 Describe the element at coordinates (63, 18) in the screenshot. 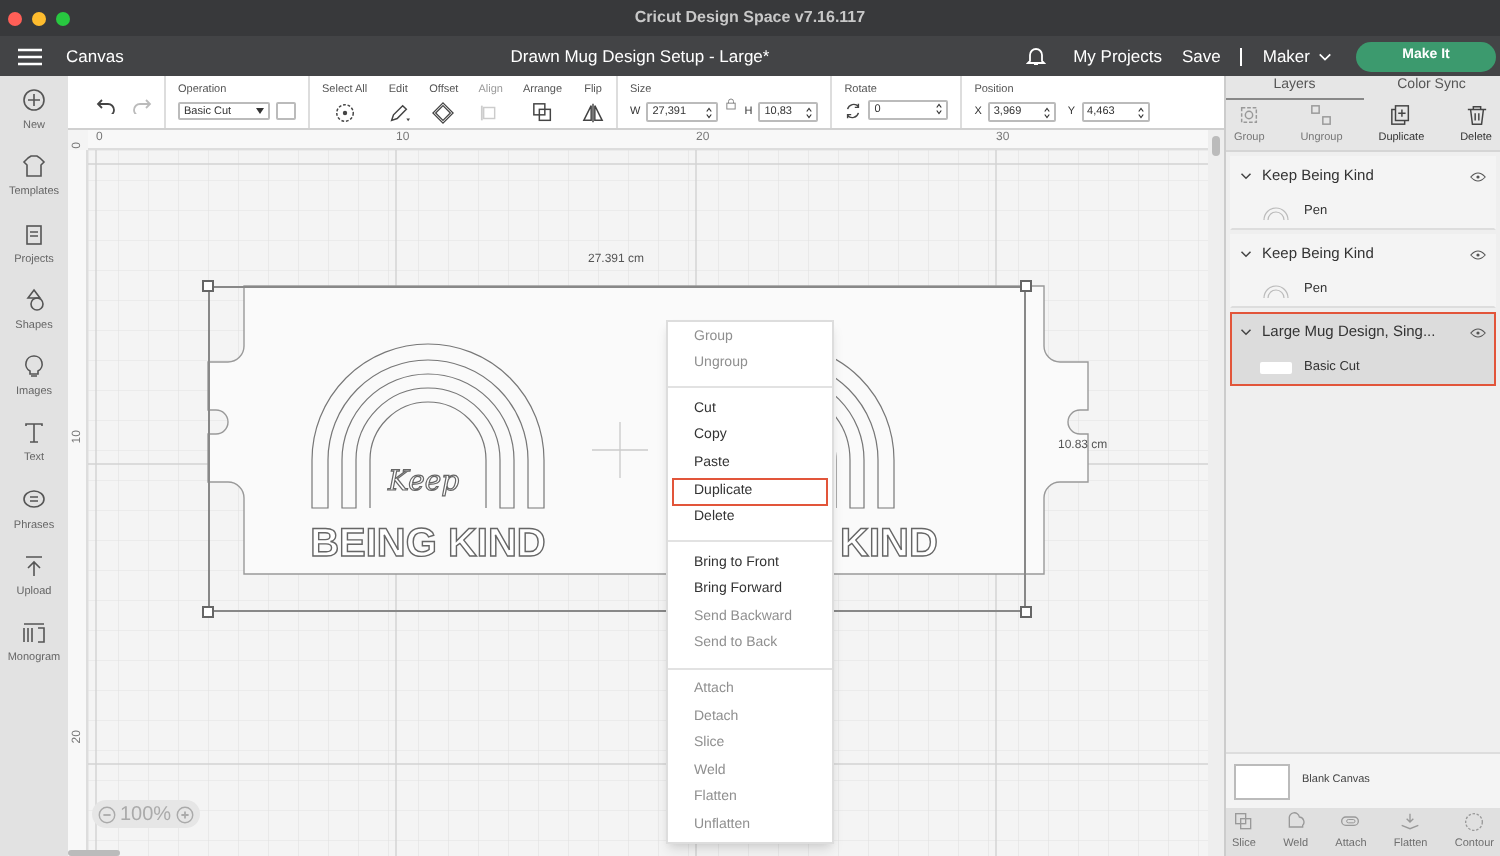

I see `zoom-window-icon` at that location.